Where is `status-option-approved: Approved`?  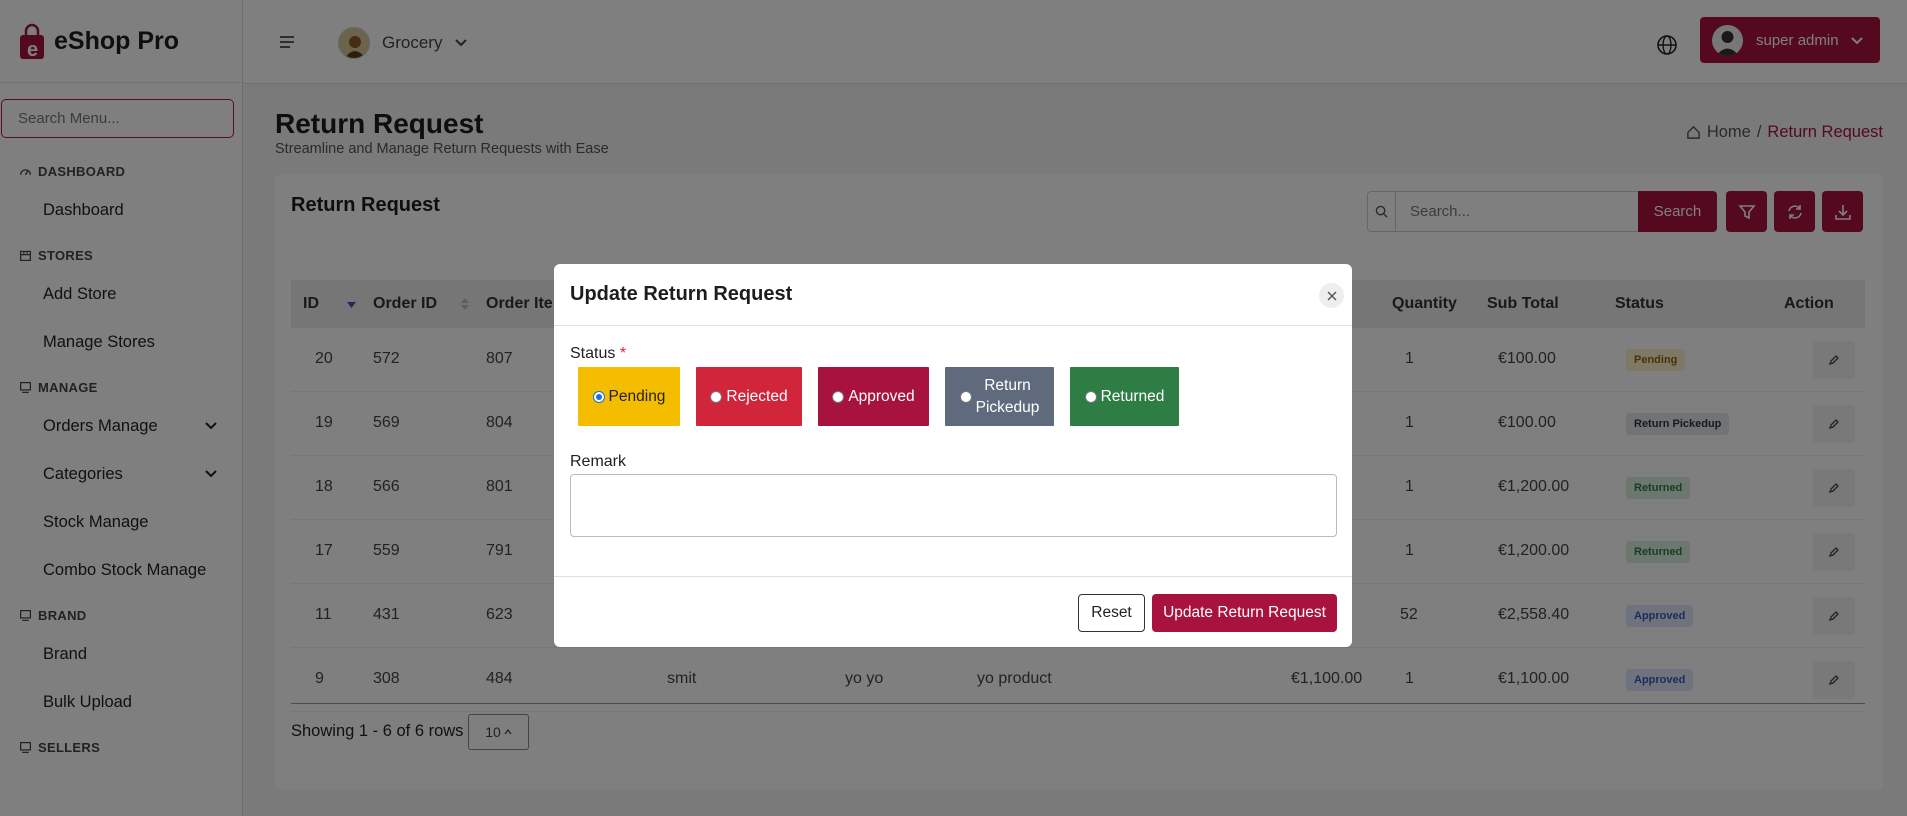
status-option-approved: Approved is located at coordinates (873, 396).